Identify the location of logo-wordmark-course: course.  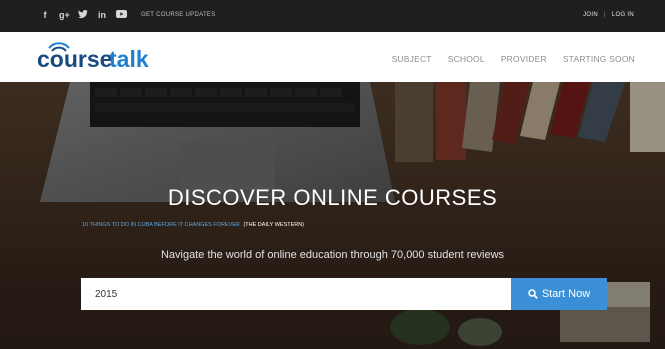
(74, 59).